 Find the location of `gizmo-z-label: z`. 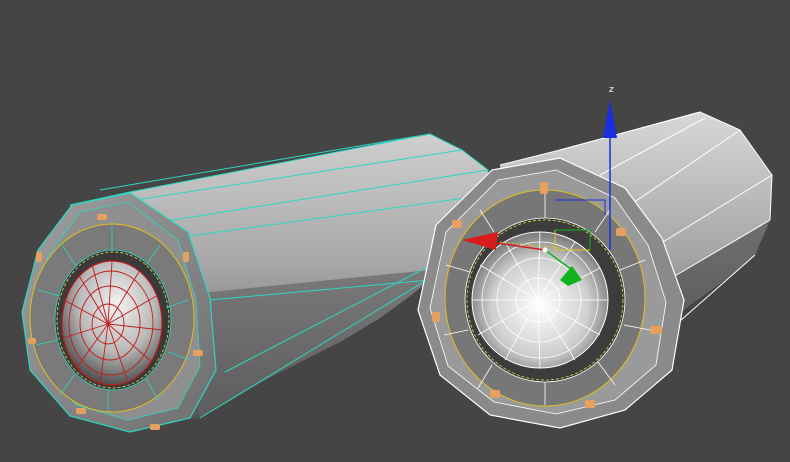

gizmo-z-label: z is located at coordinates (611, 90).